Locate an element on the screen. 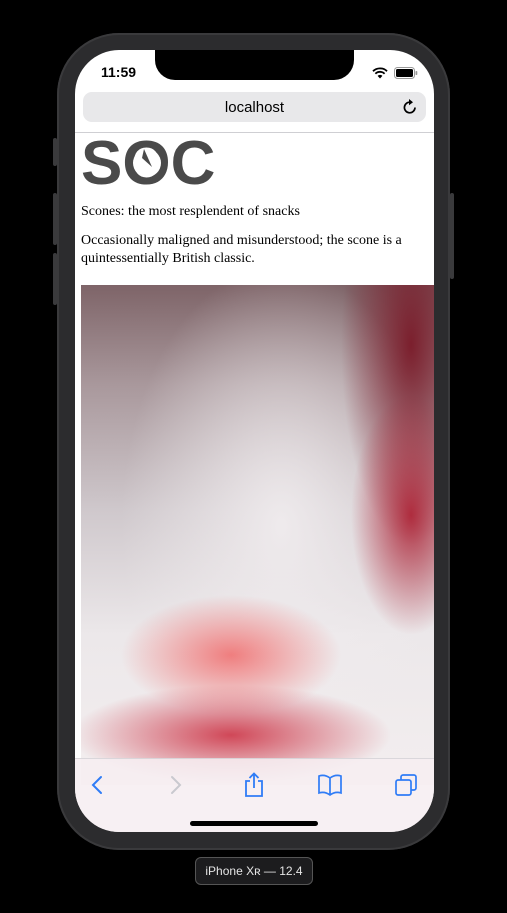  chevron-right-icon is located at coordinates (176, 785).